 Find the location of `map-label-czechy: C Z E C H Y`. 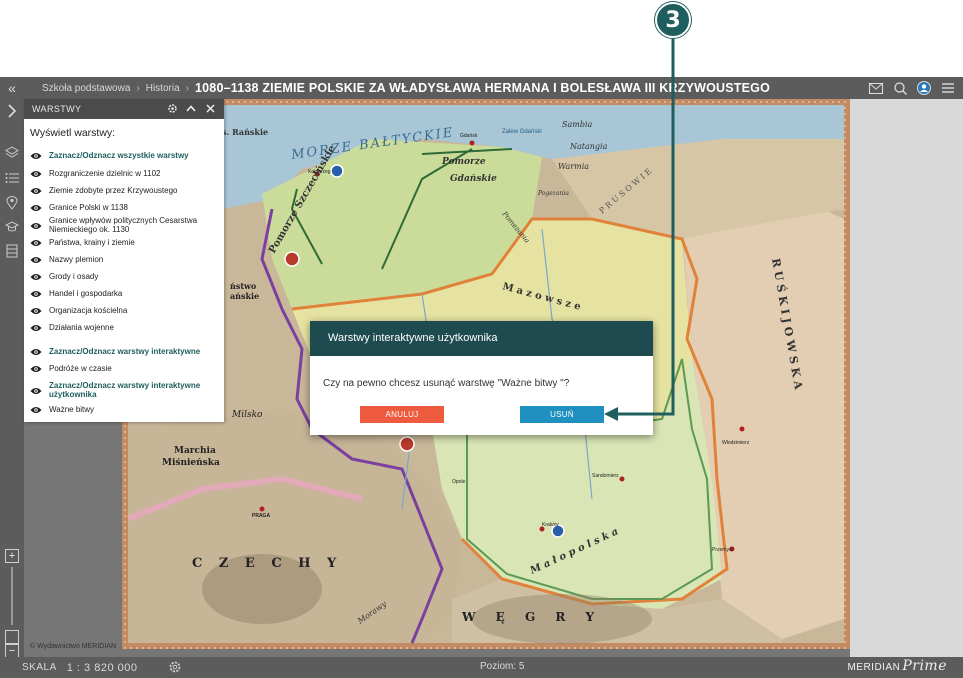

map-label-czechy: C Z E C H Y is located at coordinates (267, 563).